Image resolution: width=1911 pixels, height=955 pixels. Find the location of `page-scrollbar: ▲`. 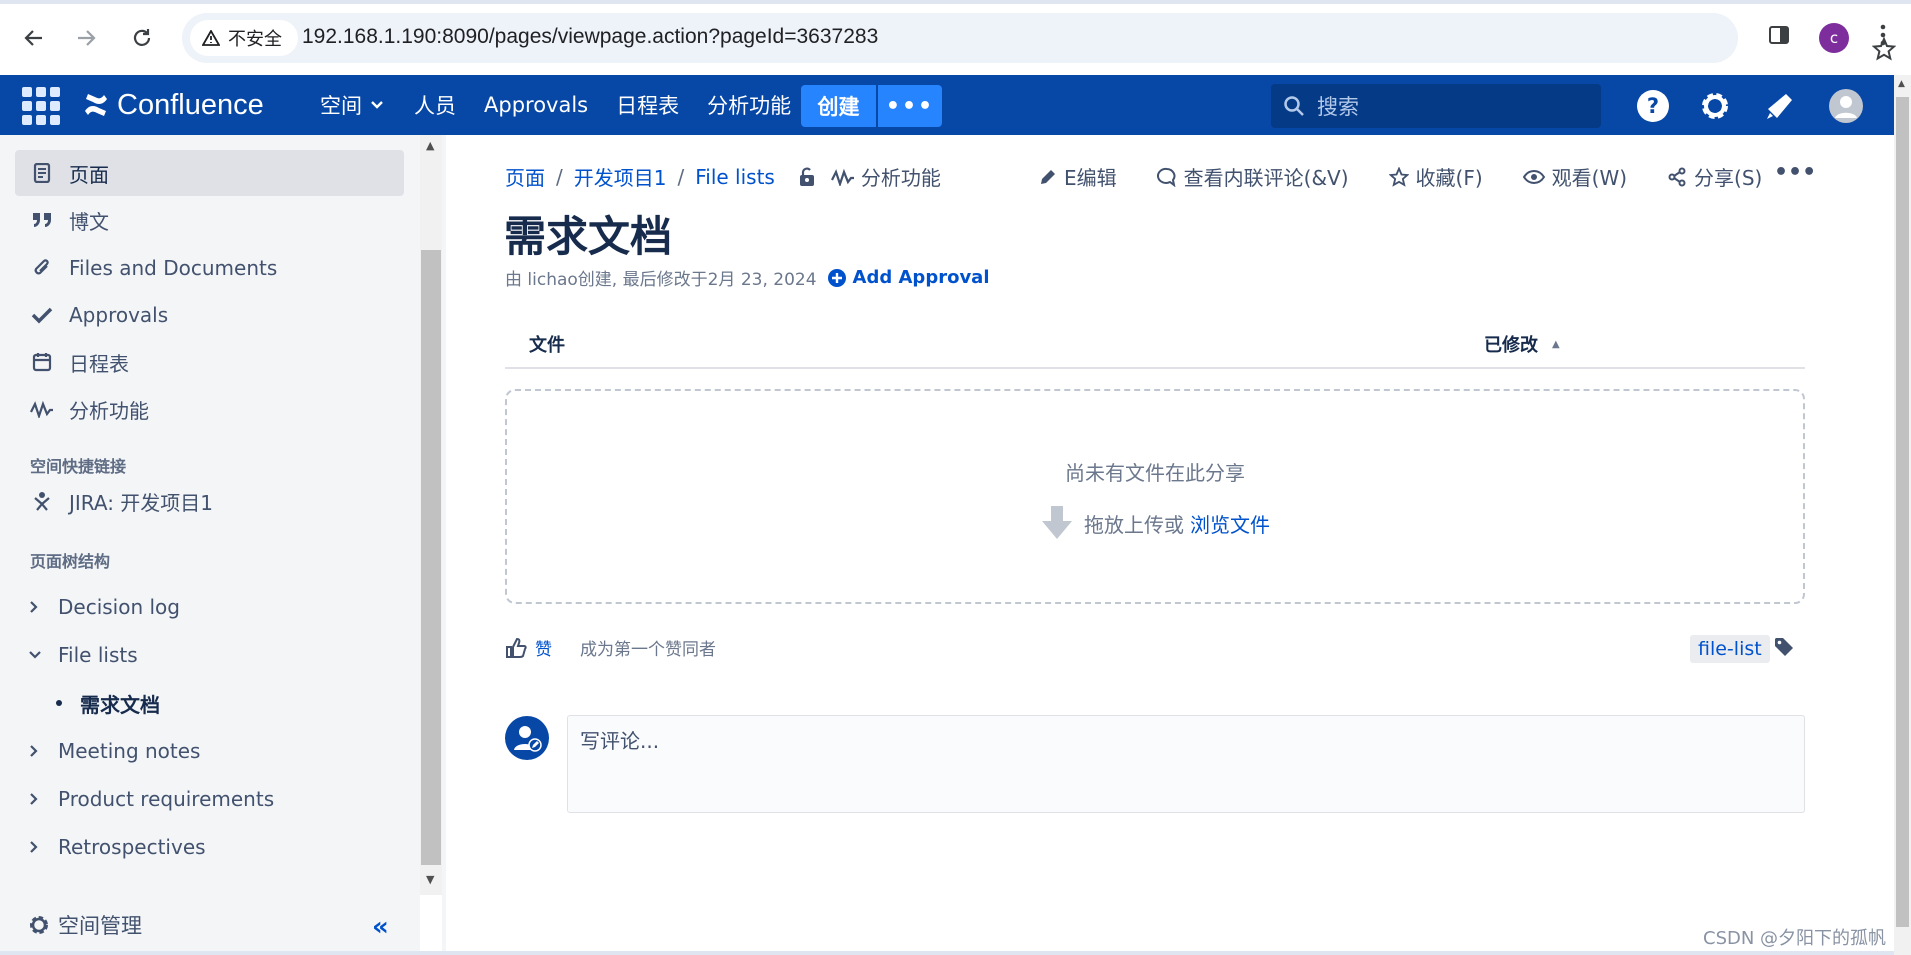

page-scrollbar: ▲ is located at coordinates (1902, 515).